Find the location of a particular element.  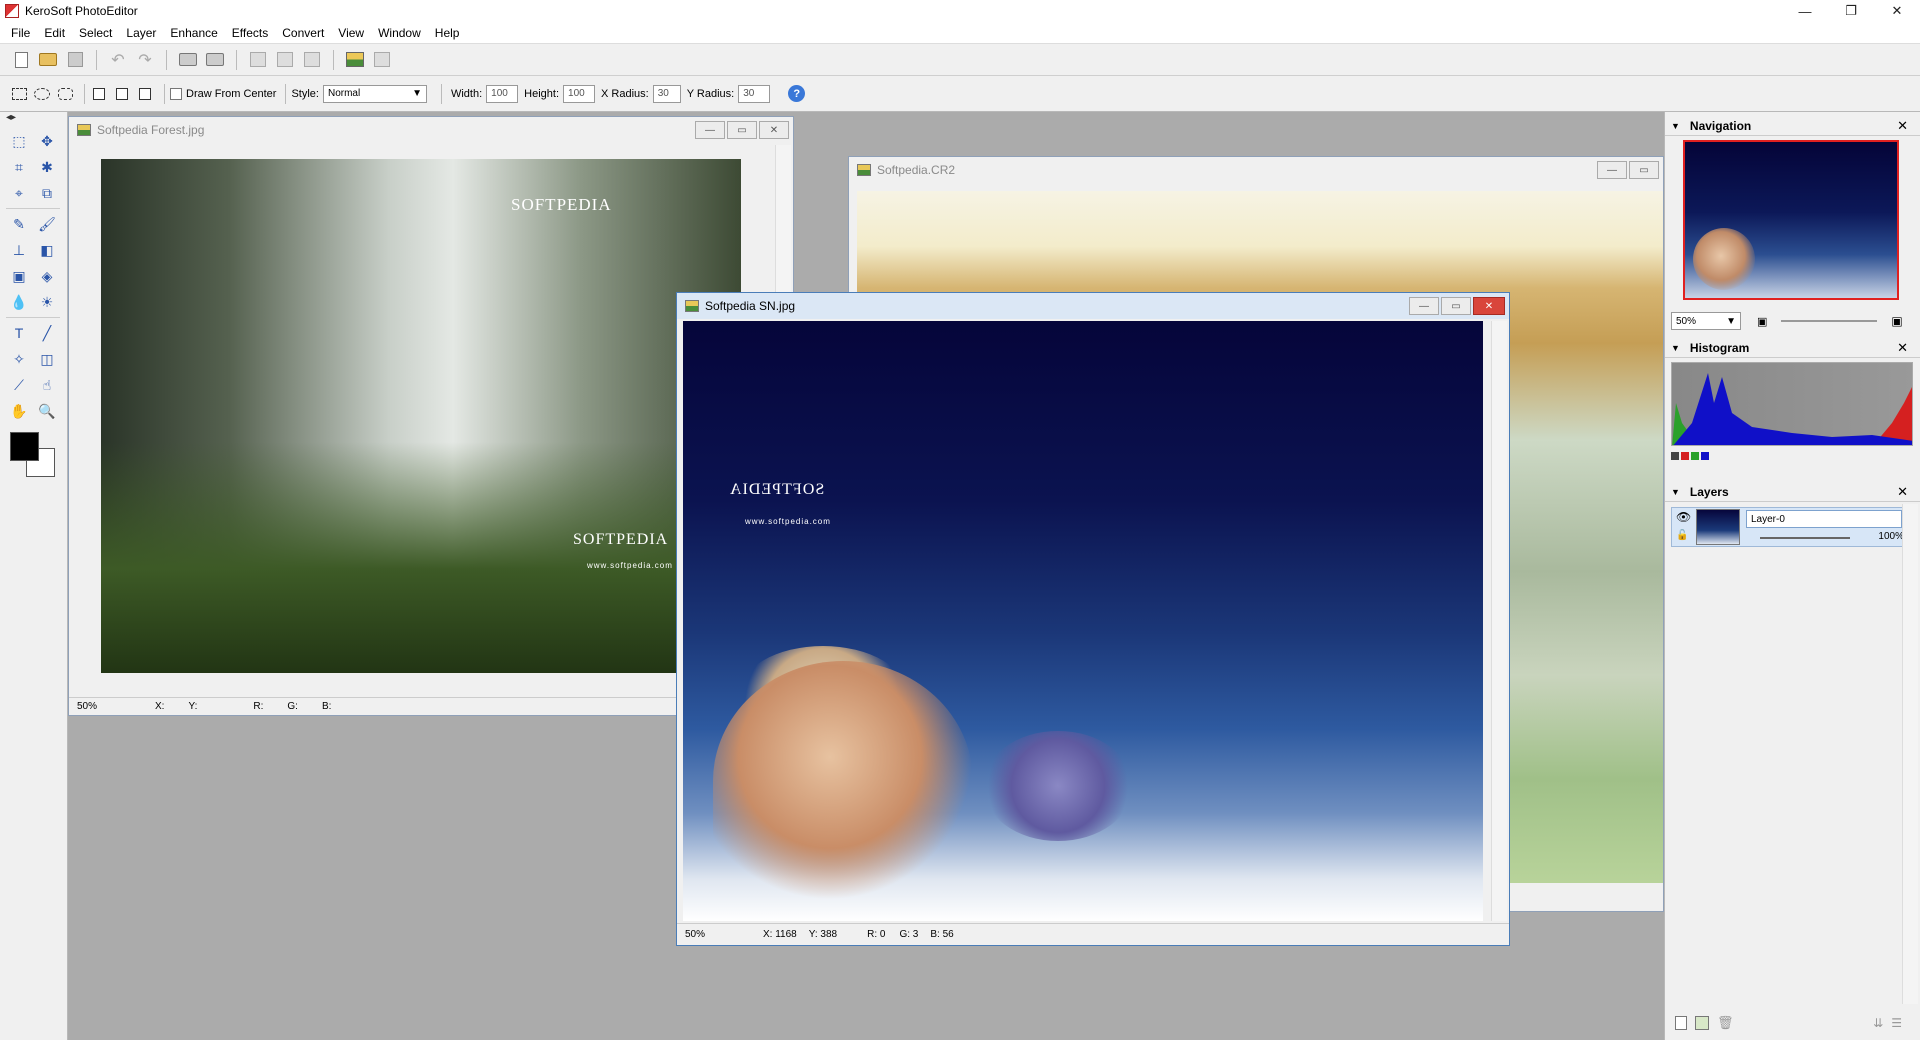

doc-title-bar: Softpedia SN.jpg is located at coordinates (1093, 306).